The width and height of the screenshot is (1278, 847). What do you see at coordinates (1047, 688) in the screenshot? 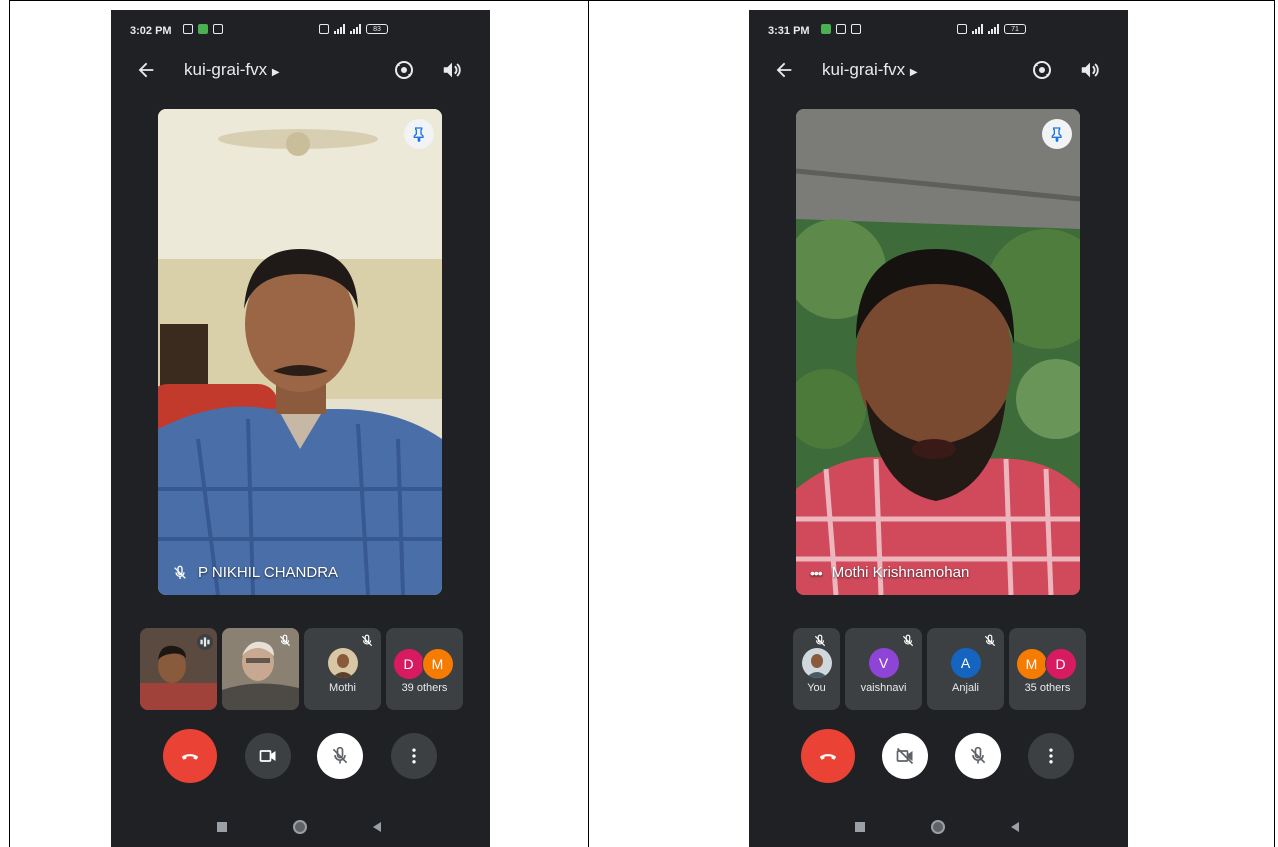
I see `tile-label: 35 others` at bounding box center [1047, 688].